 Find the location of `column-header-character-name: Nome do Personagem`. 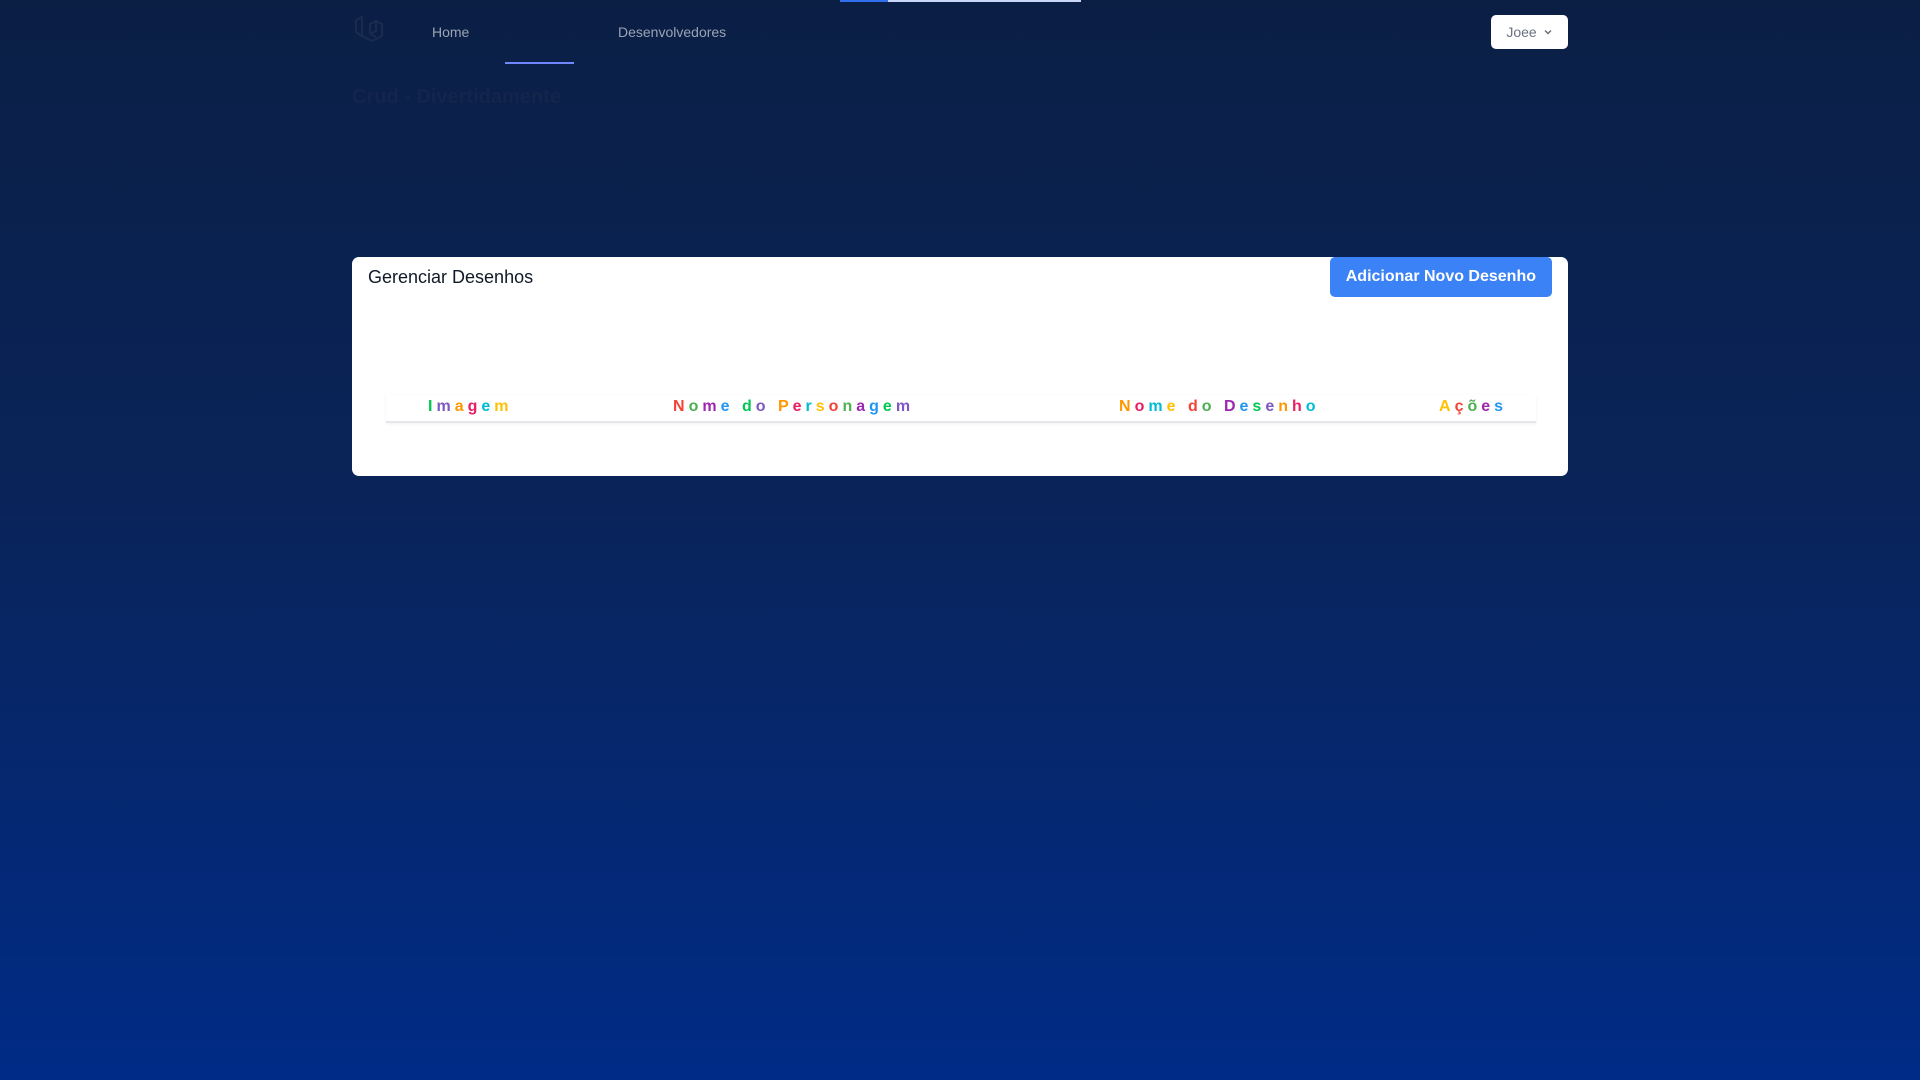

column-header-character-name: Nome do Personagem is located at coordinates (794, 406).